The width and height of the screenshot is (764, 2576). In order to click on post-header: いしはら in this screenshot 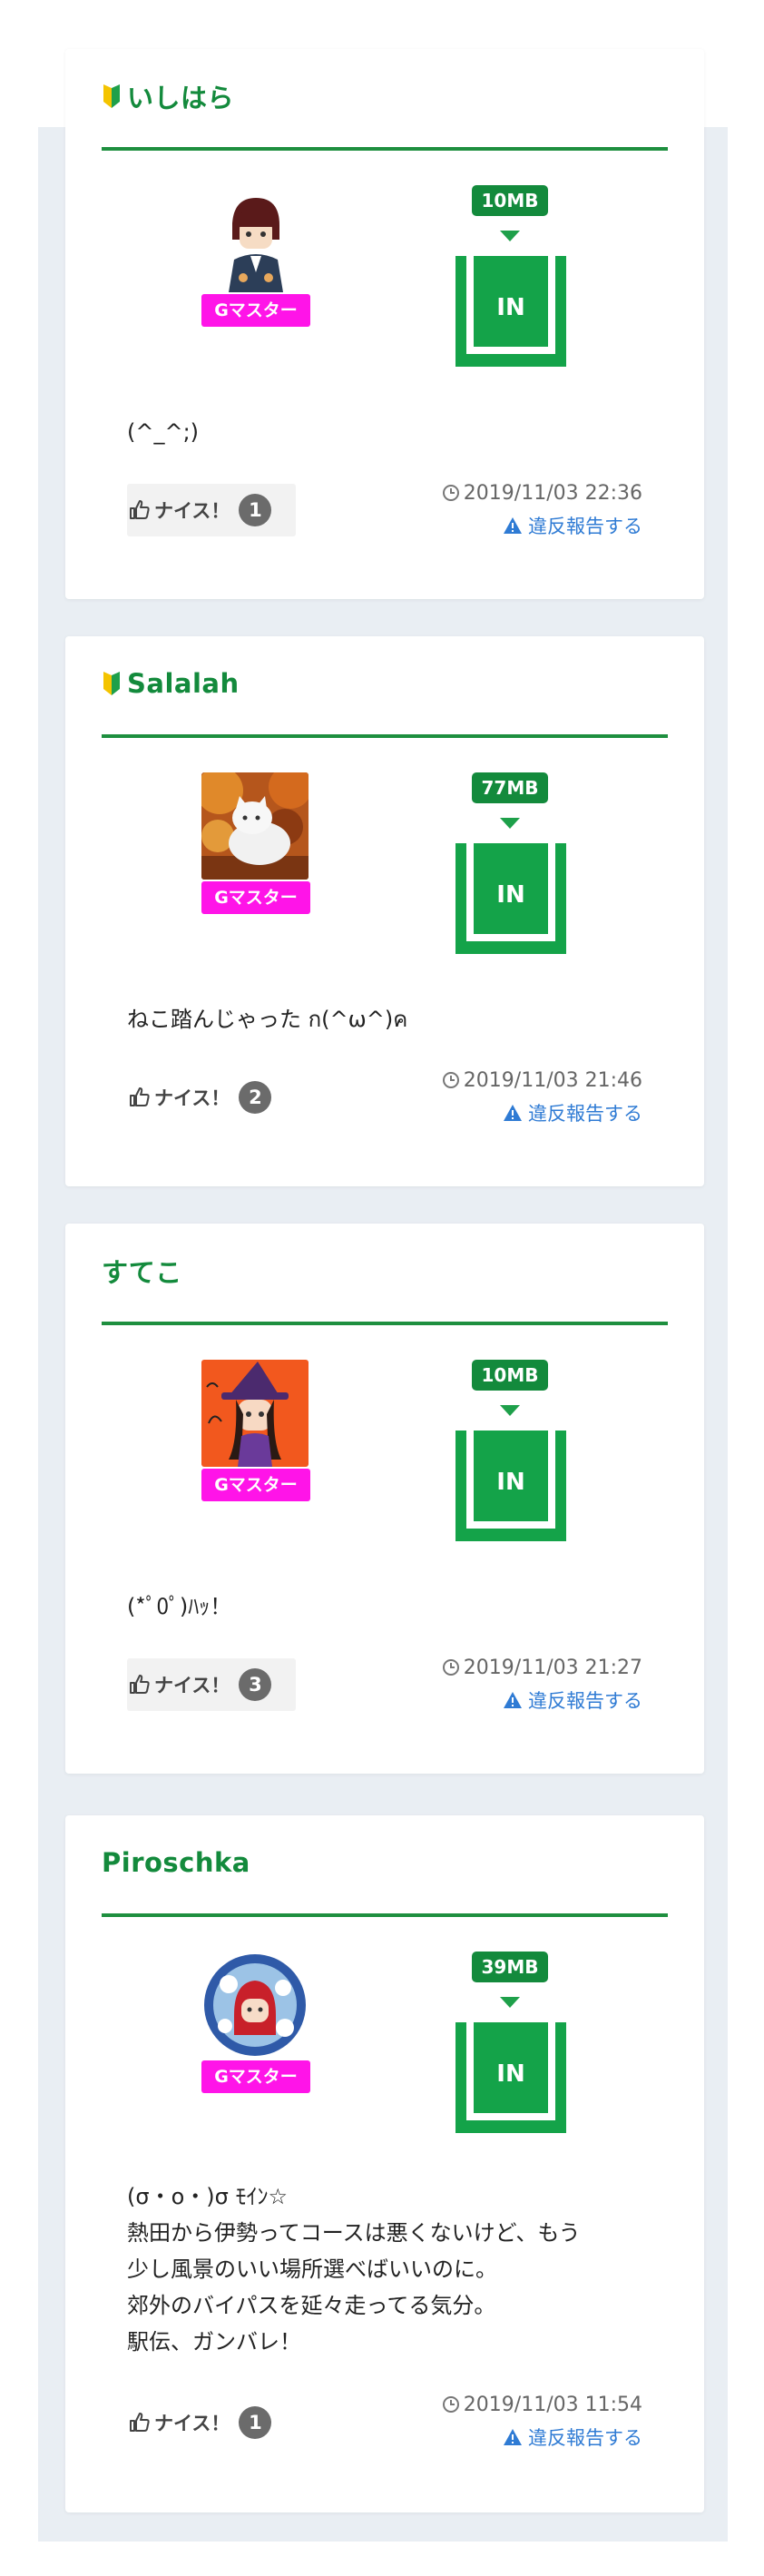, I will do `click(385, 96)`.